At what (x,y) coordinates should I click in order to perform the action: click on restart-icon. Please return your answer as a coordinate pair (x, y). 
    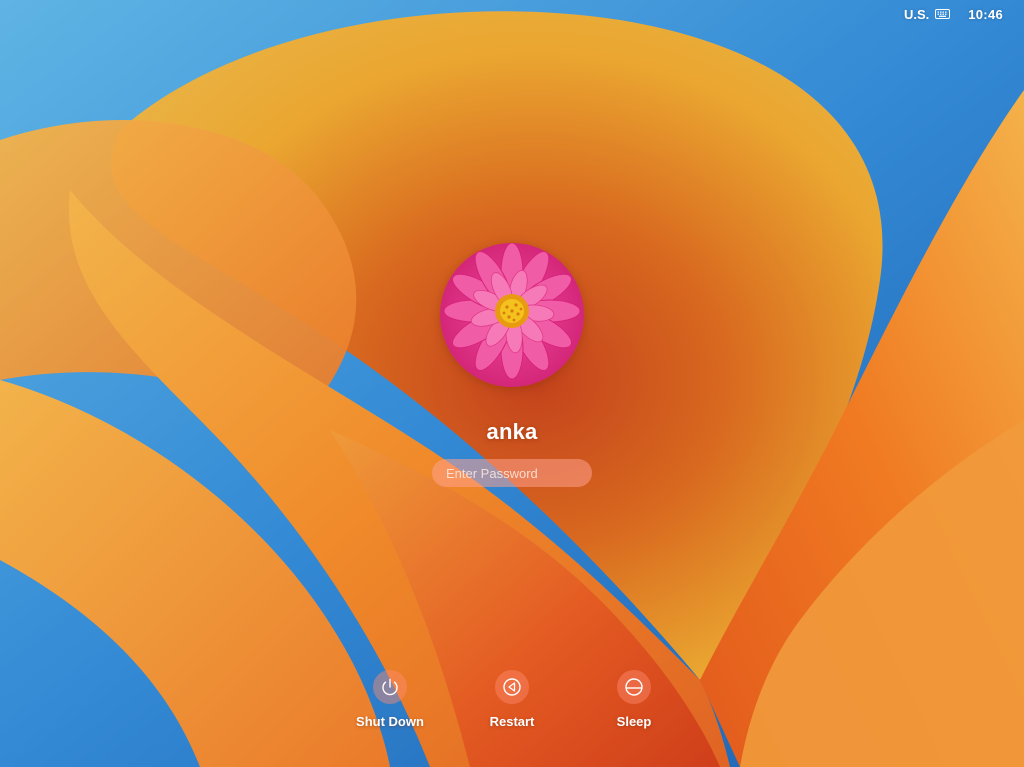
    Looking at the image, I should click on (512, 687).